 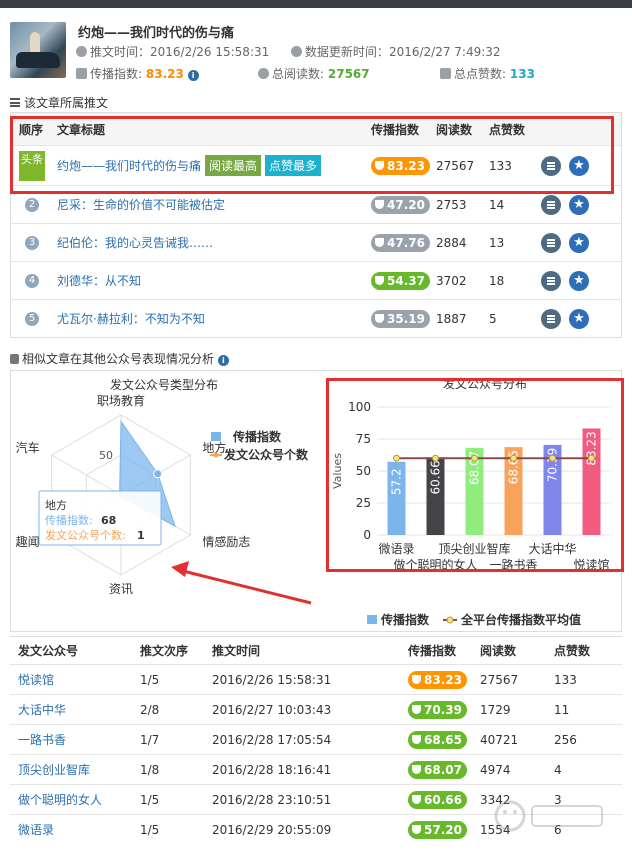 What do you see at coordinates (69, 520) in the screenshot?
I see `tooltip-spread-label: 传播指数:` at bounding box center [69, 520].